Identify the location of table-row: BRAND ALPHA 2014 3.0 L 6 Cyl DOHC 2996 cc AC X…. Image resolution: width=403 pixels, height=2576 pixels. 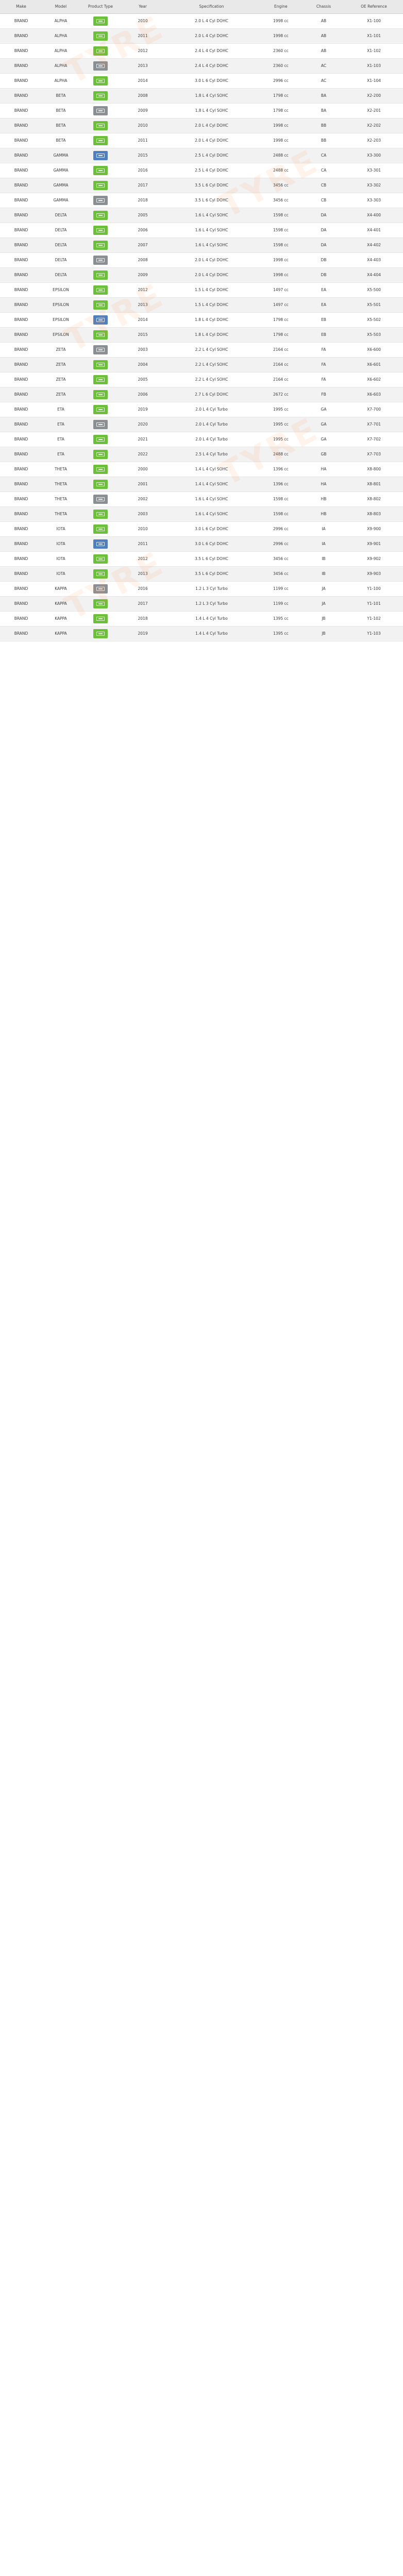
(202, 81).